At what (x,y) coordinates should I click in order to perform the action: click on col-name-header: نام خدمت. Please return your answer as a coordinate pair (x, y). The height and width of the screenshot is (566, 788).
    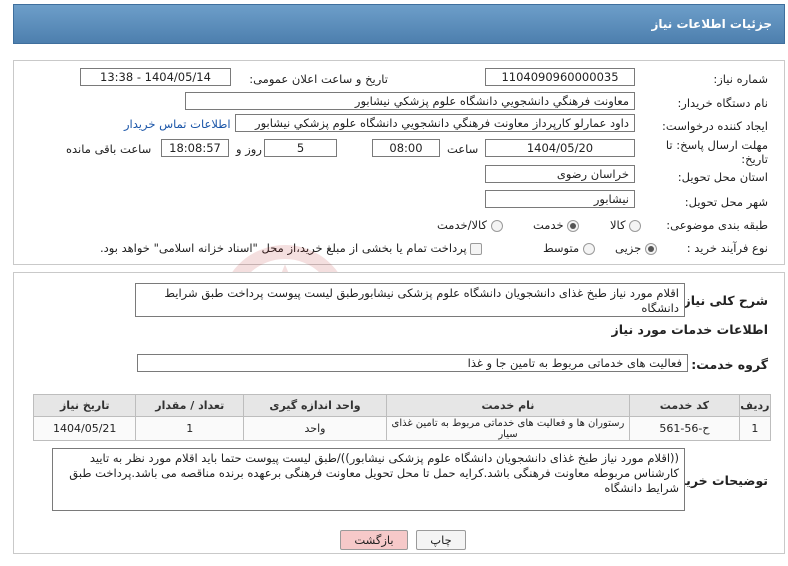
    Looking at the image, I should click on (508, 405).